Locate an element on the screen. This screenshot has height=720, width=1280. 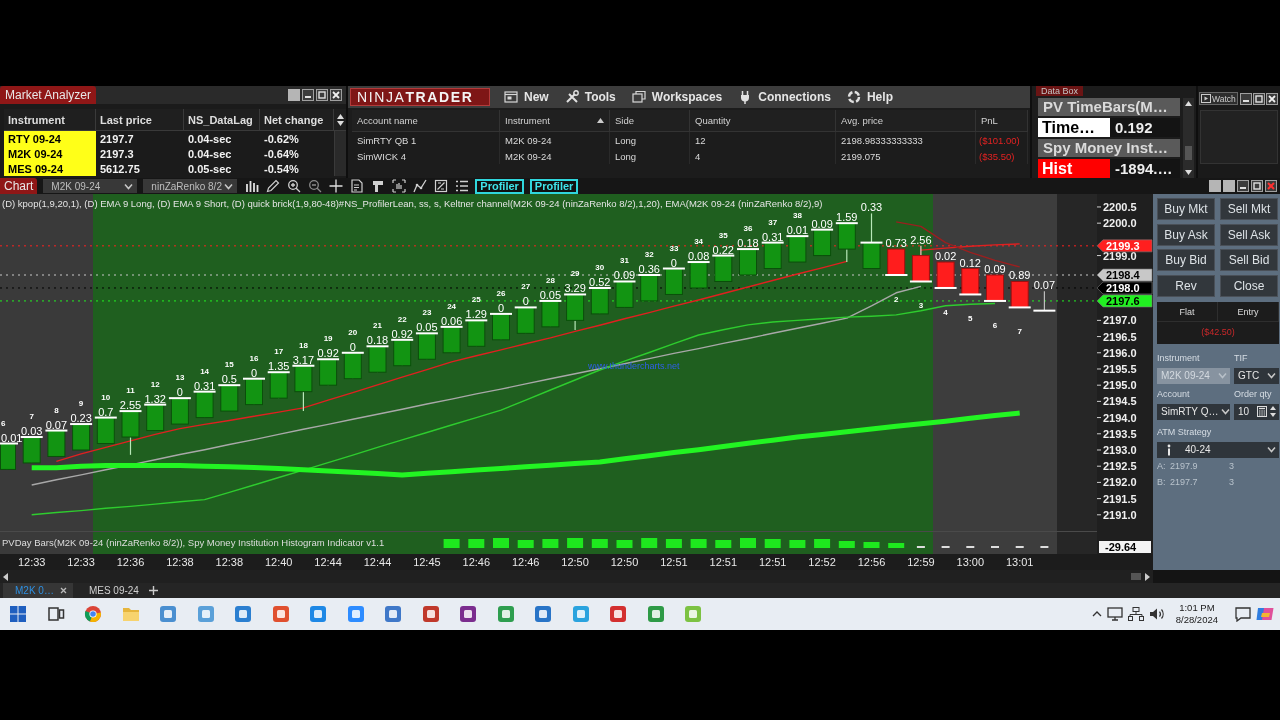
ref-line-label: 2198.0 is located at coordinates (1123, 287).